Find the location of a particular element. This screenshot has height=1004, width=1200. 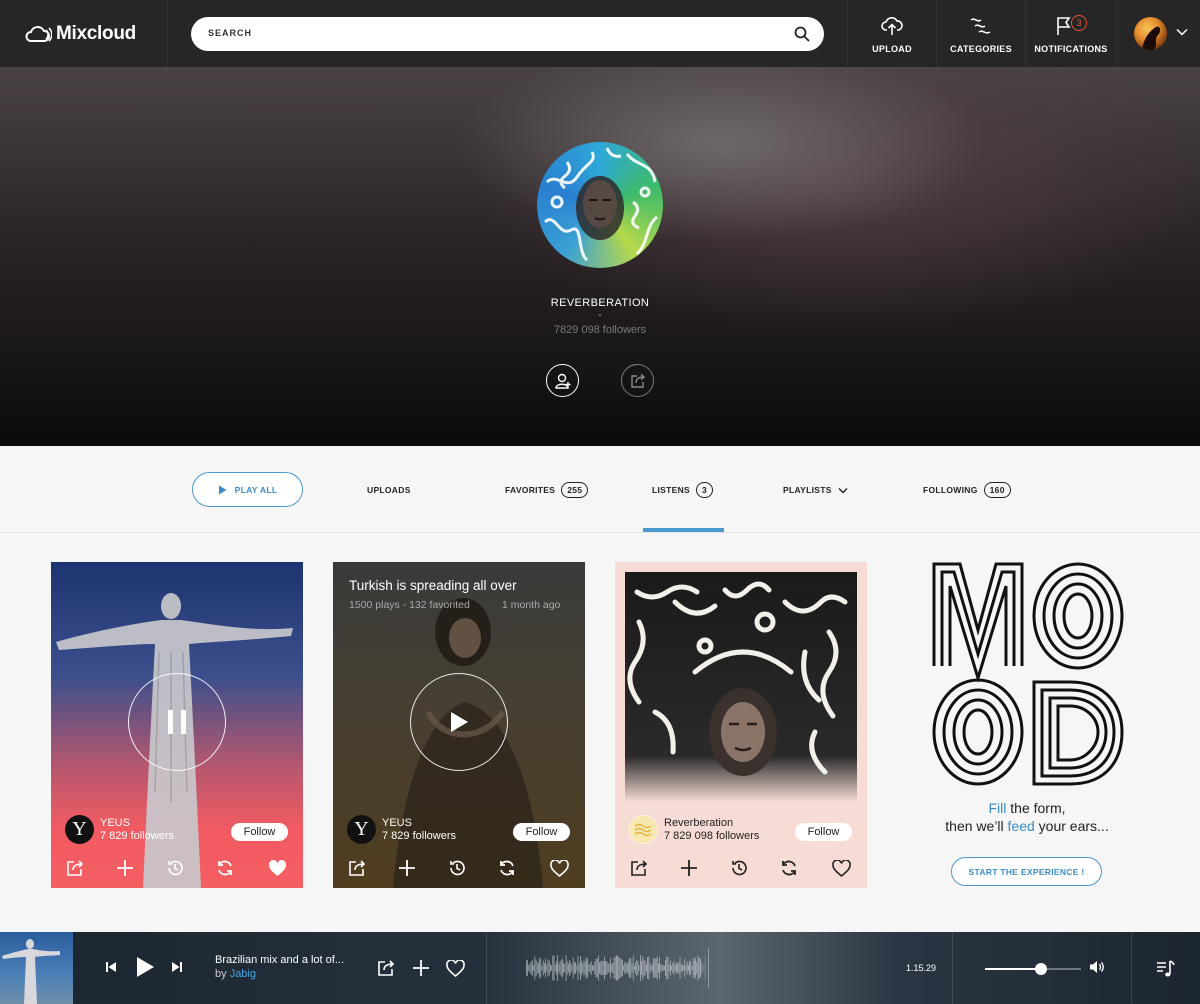

mixcloud-logo: Mixcloud is located at coordinates (80, 34).